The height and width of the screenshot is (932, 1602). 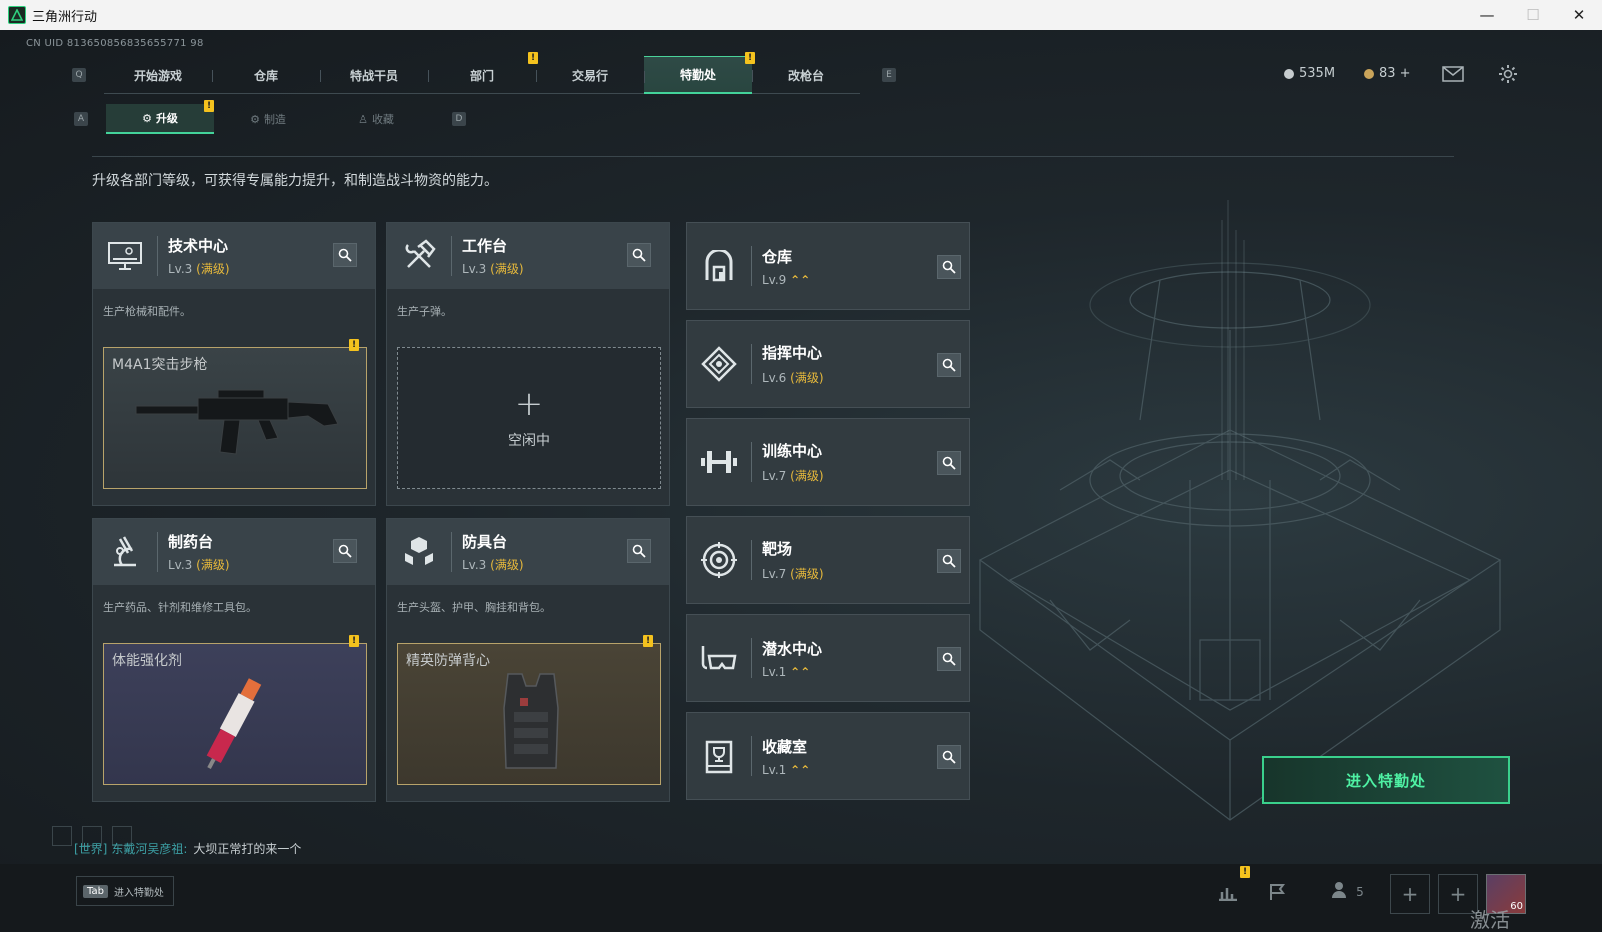 What do you see at coordinates (792, 648) in the screenshot?
I see `card-title: 潜水中心` at bounding box center [792, 648].